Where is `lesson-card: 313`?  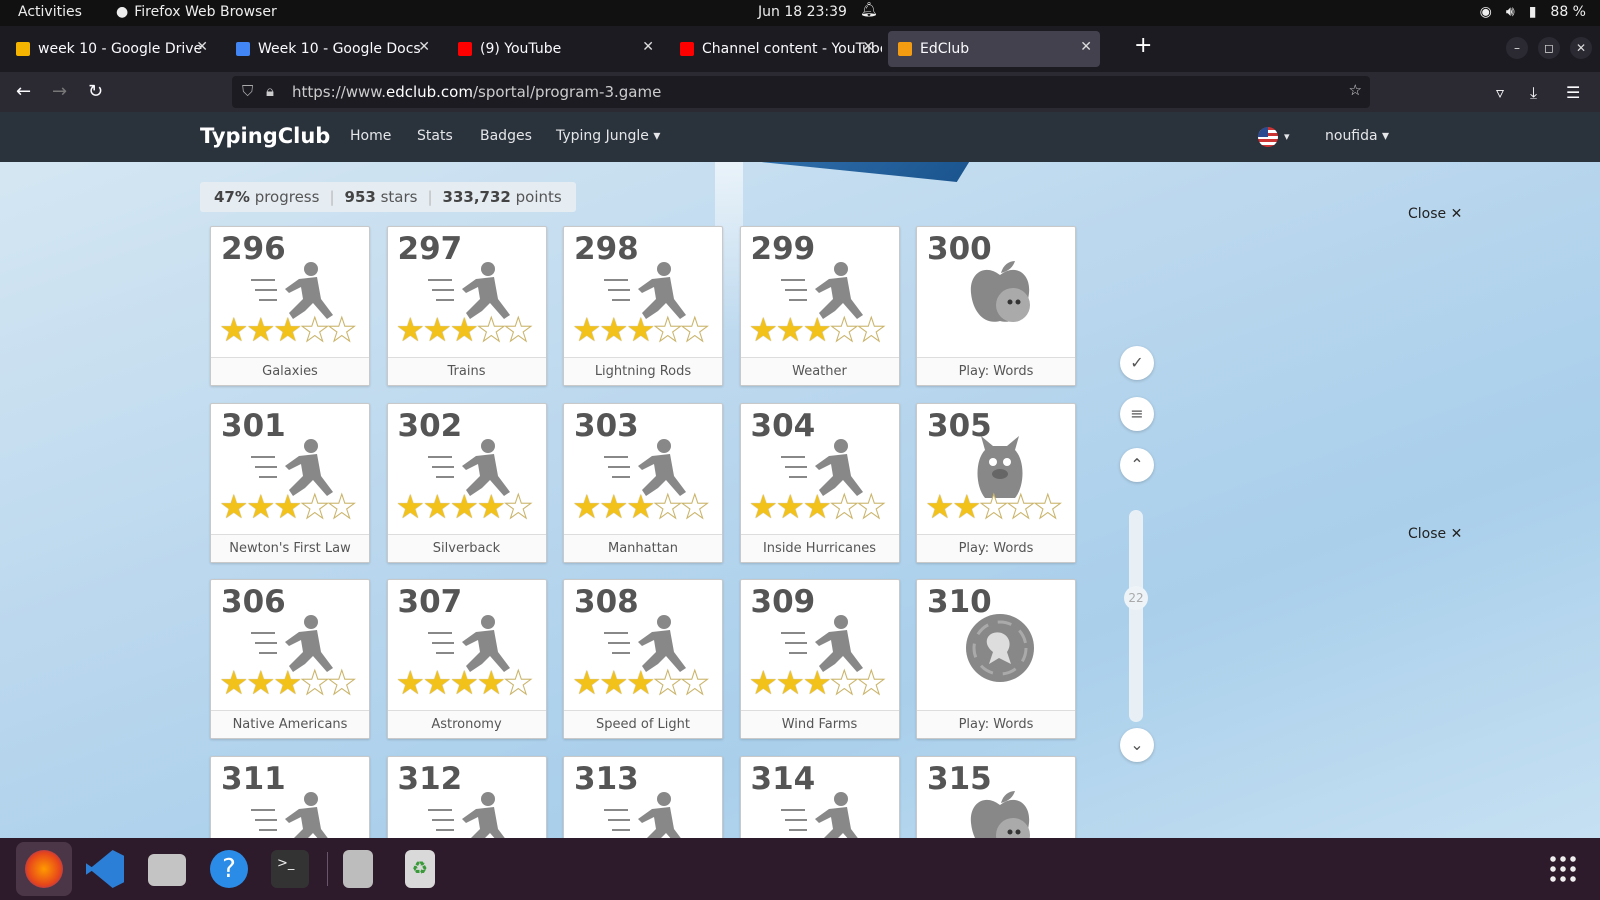 lesson-card: 313 is located at coordinates (643, 796).